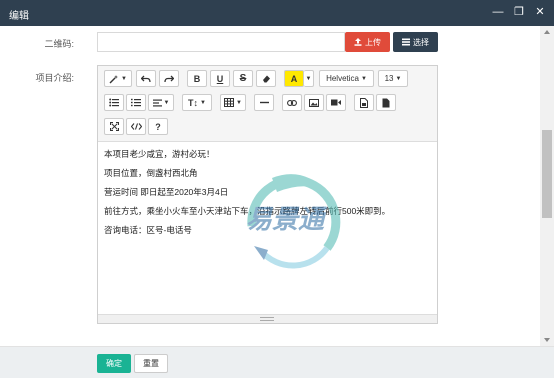 The image size is (554, 378). What do you see at coordinates (114, 102) in the screenshot?
I see `unordered-list-icon` at bounding box center [114, 102].